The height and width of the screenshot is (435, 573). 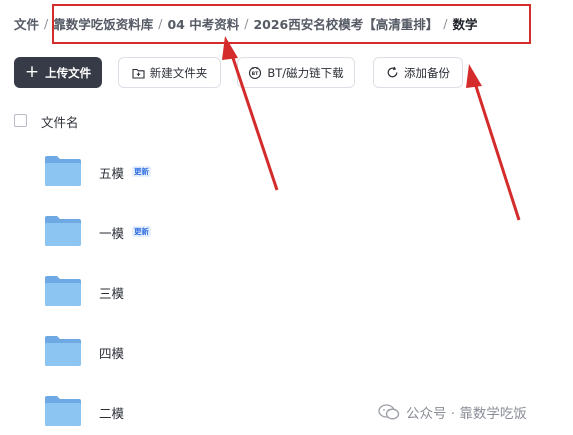 I want to click on folder-name: 一模, so click(x=111, y=232).